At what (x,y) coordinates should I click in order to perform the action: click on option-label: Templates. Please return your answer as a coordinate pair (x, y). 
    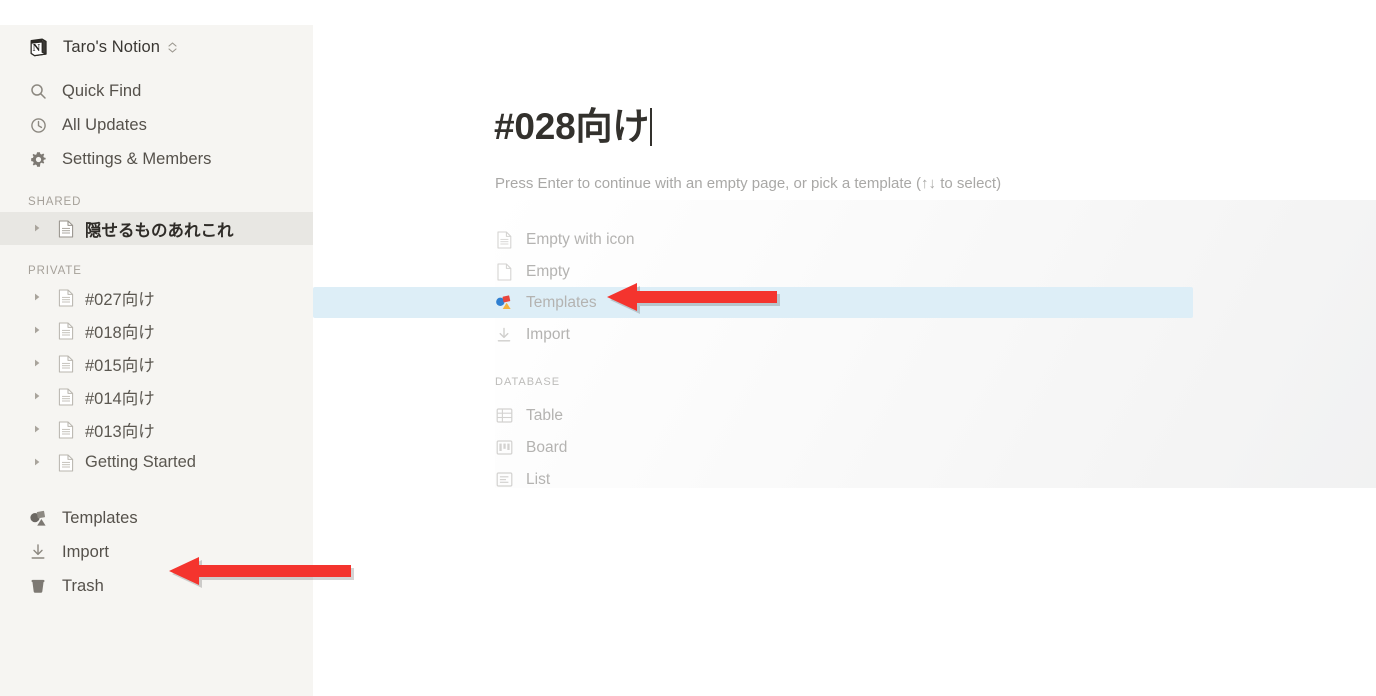
    Looking at the image, I should click on (561, 302).